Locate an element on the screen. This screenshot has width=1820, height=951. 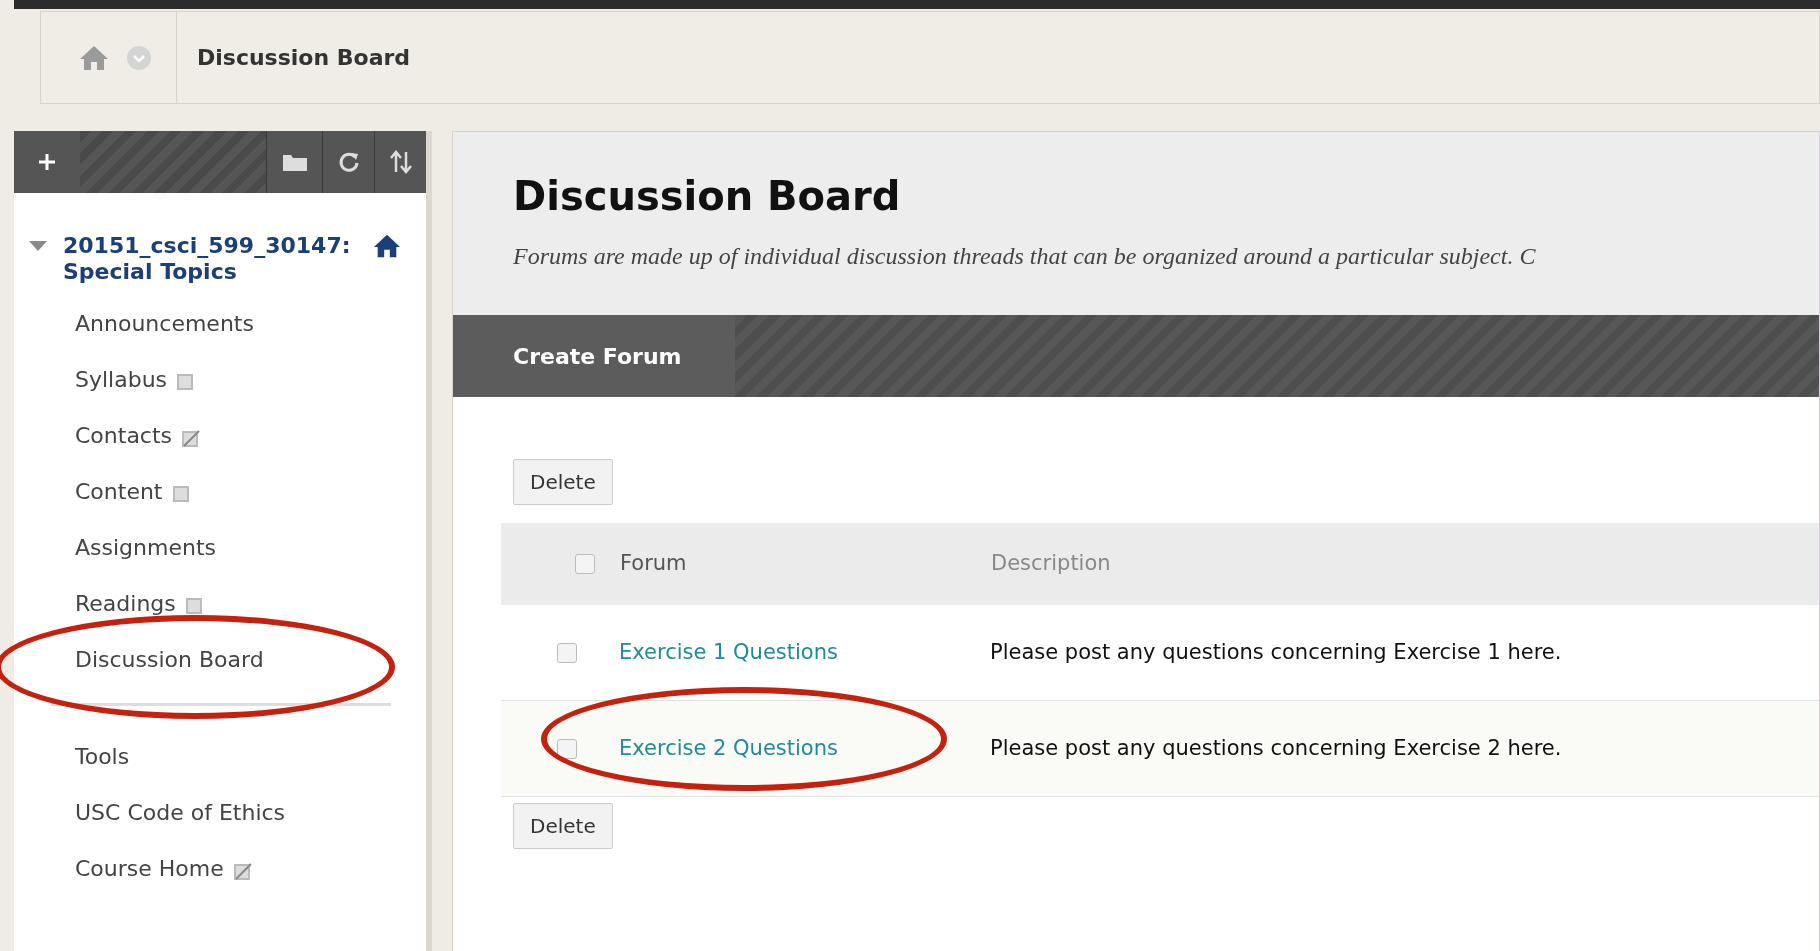
menu-item: Assignments is located at coordinates (145, 547).